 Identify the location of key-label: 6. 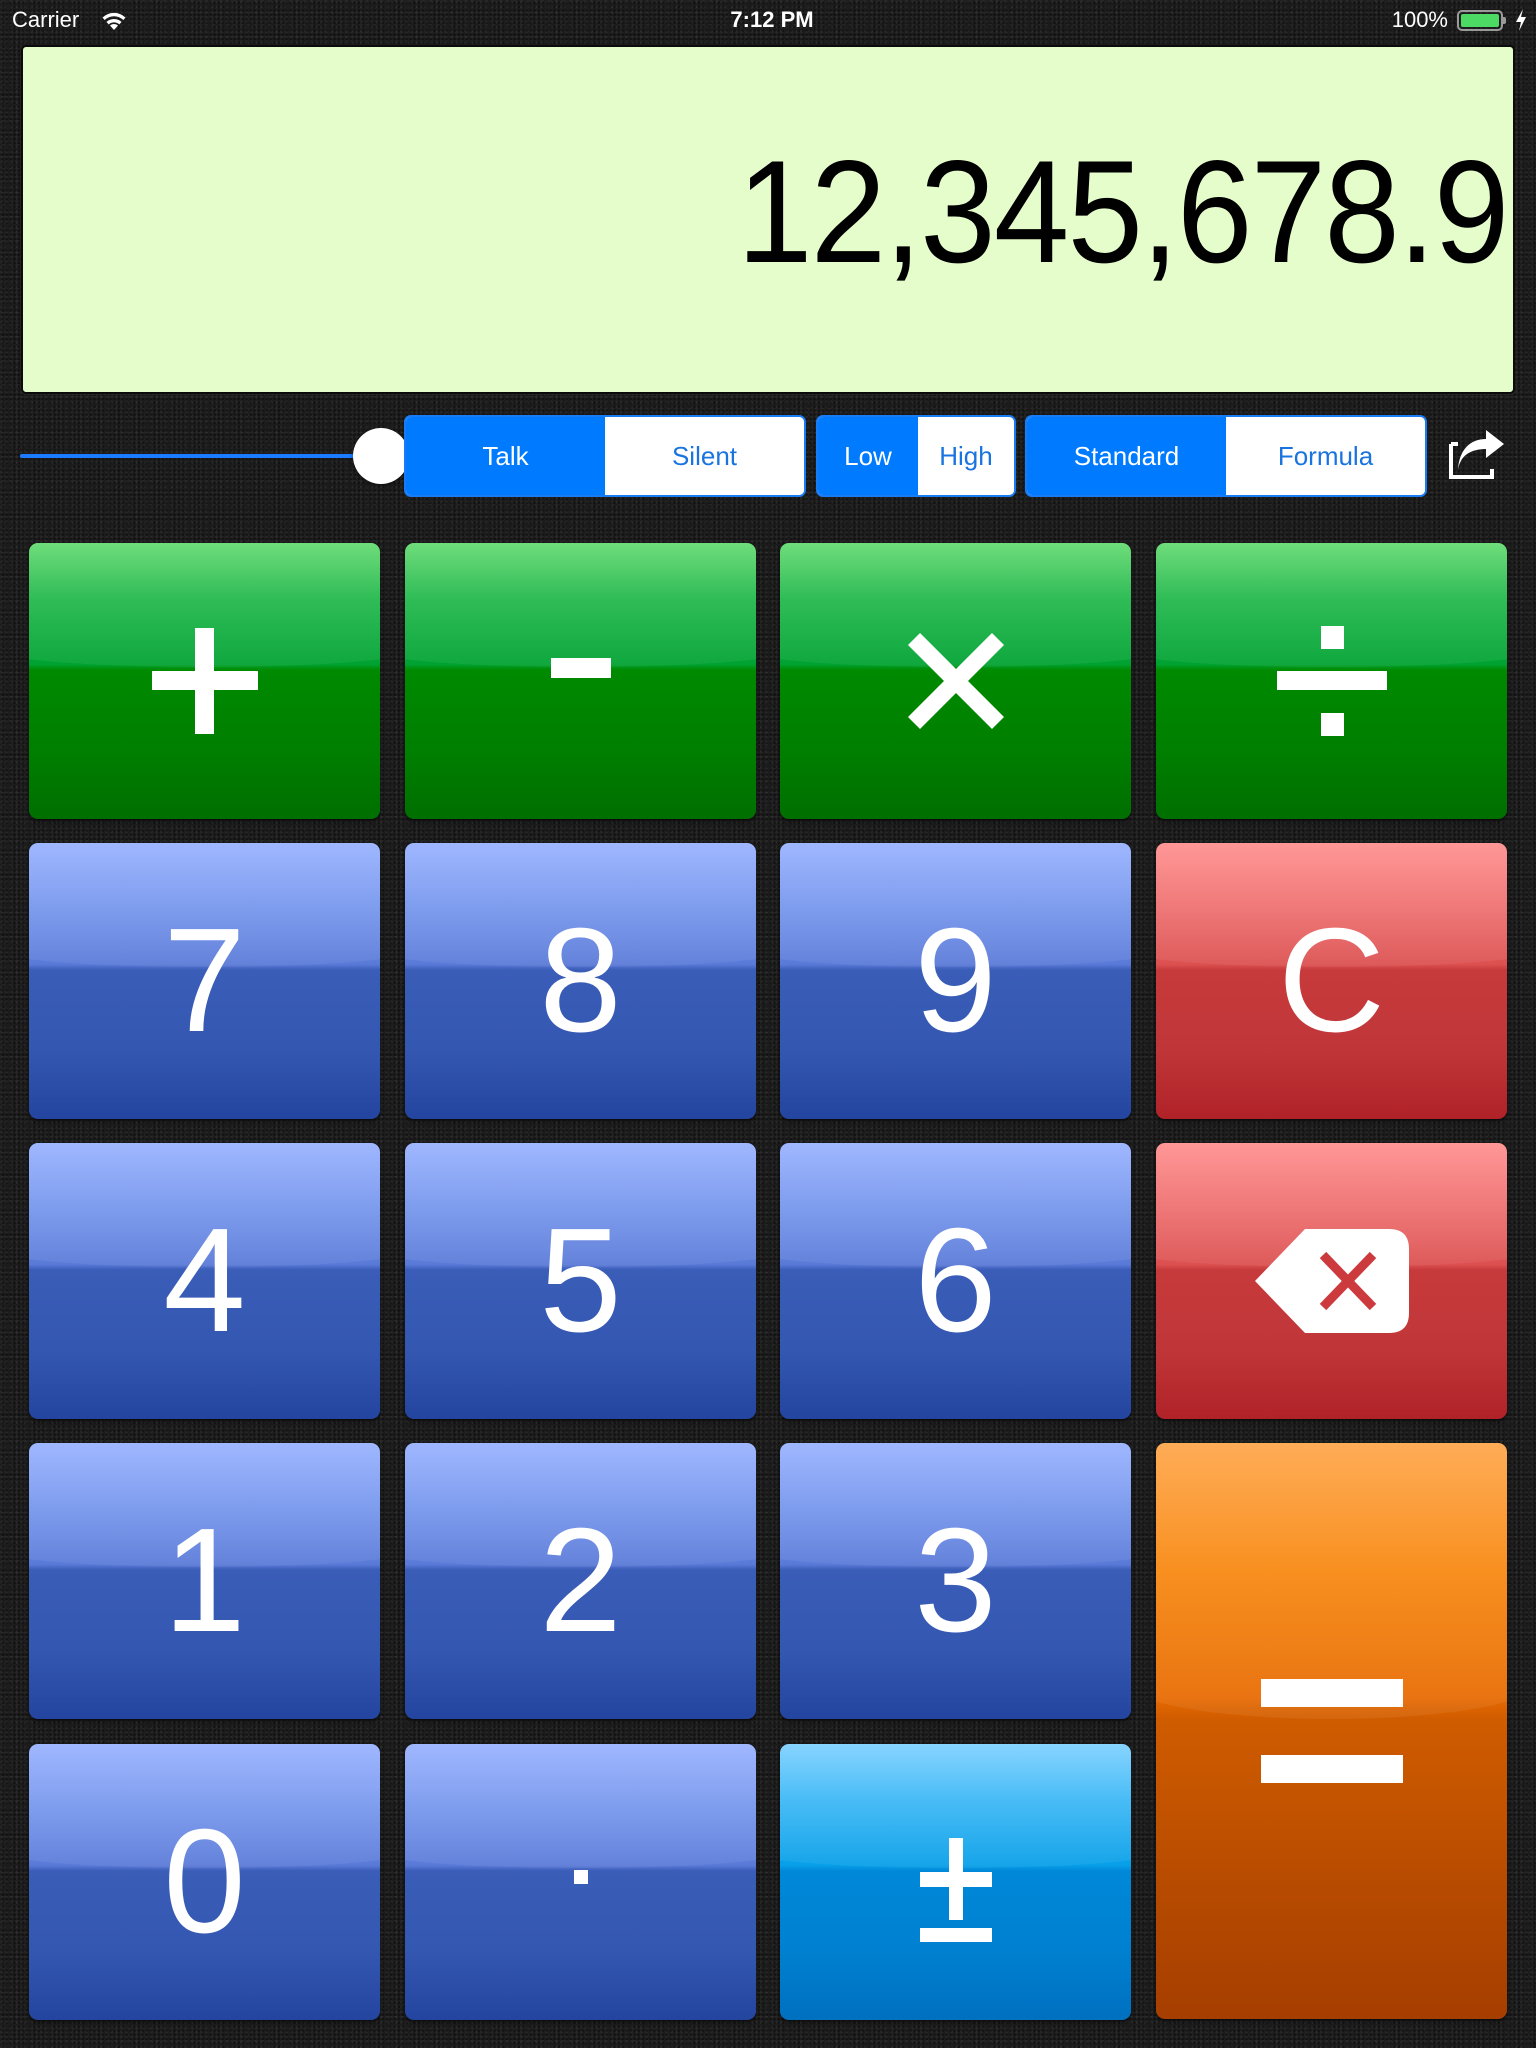
(955, 1280).